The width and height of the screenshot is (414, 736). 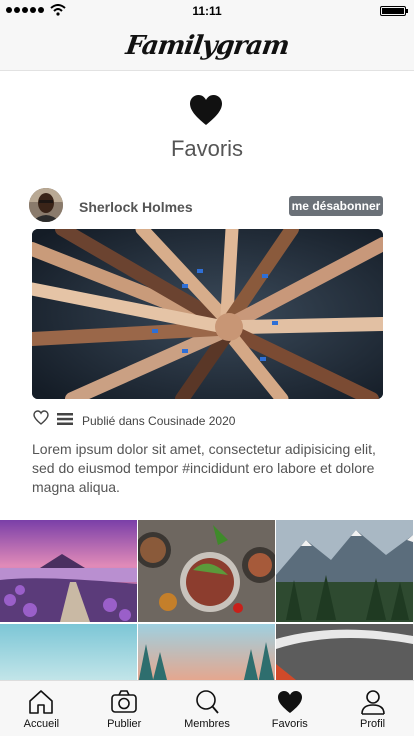 I want to click on post-author: Sherlock Holmes, so click(x=136, y=207).